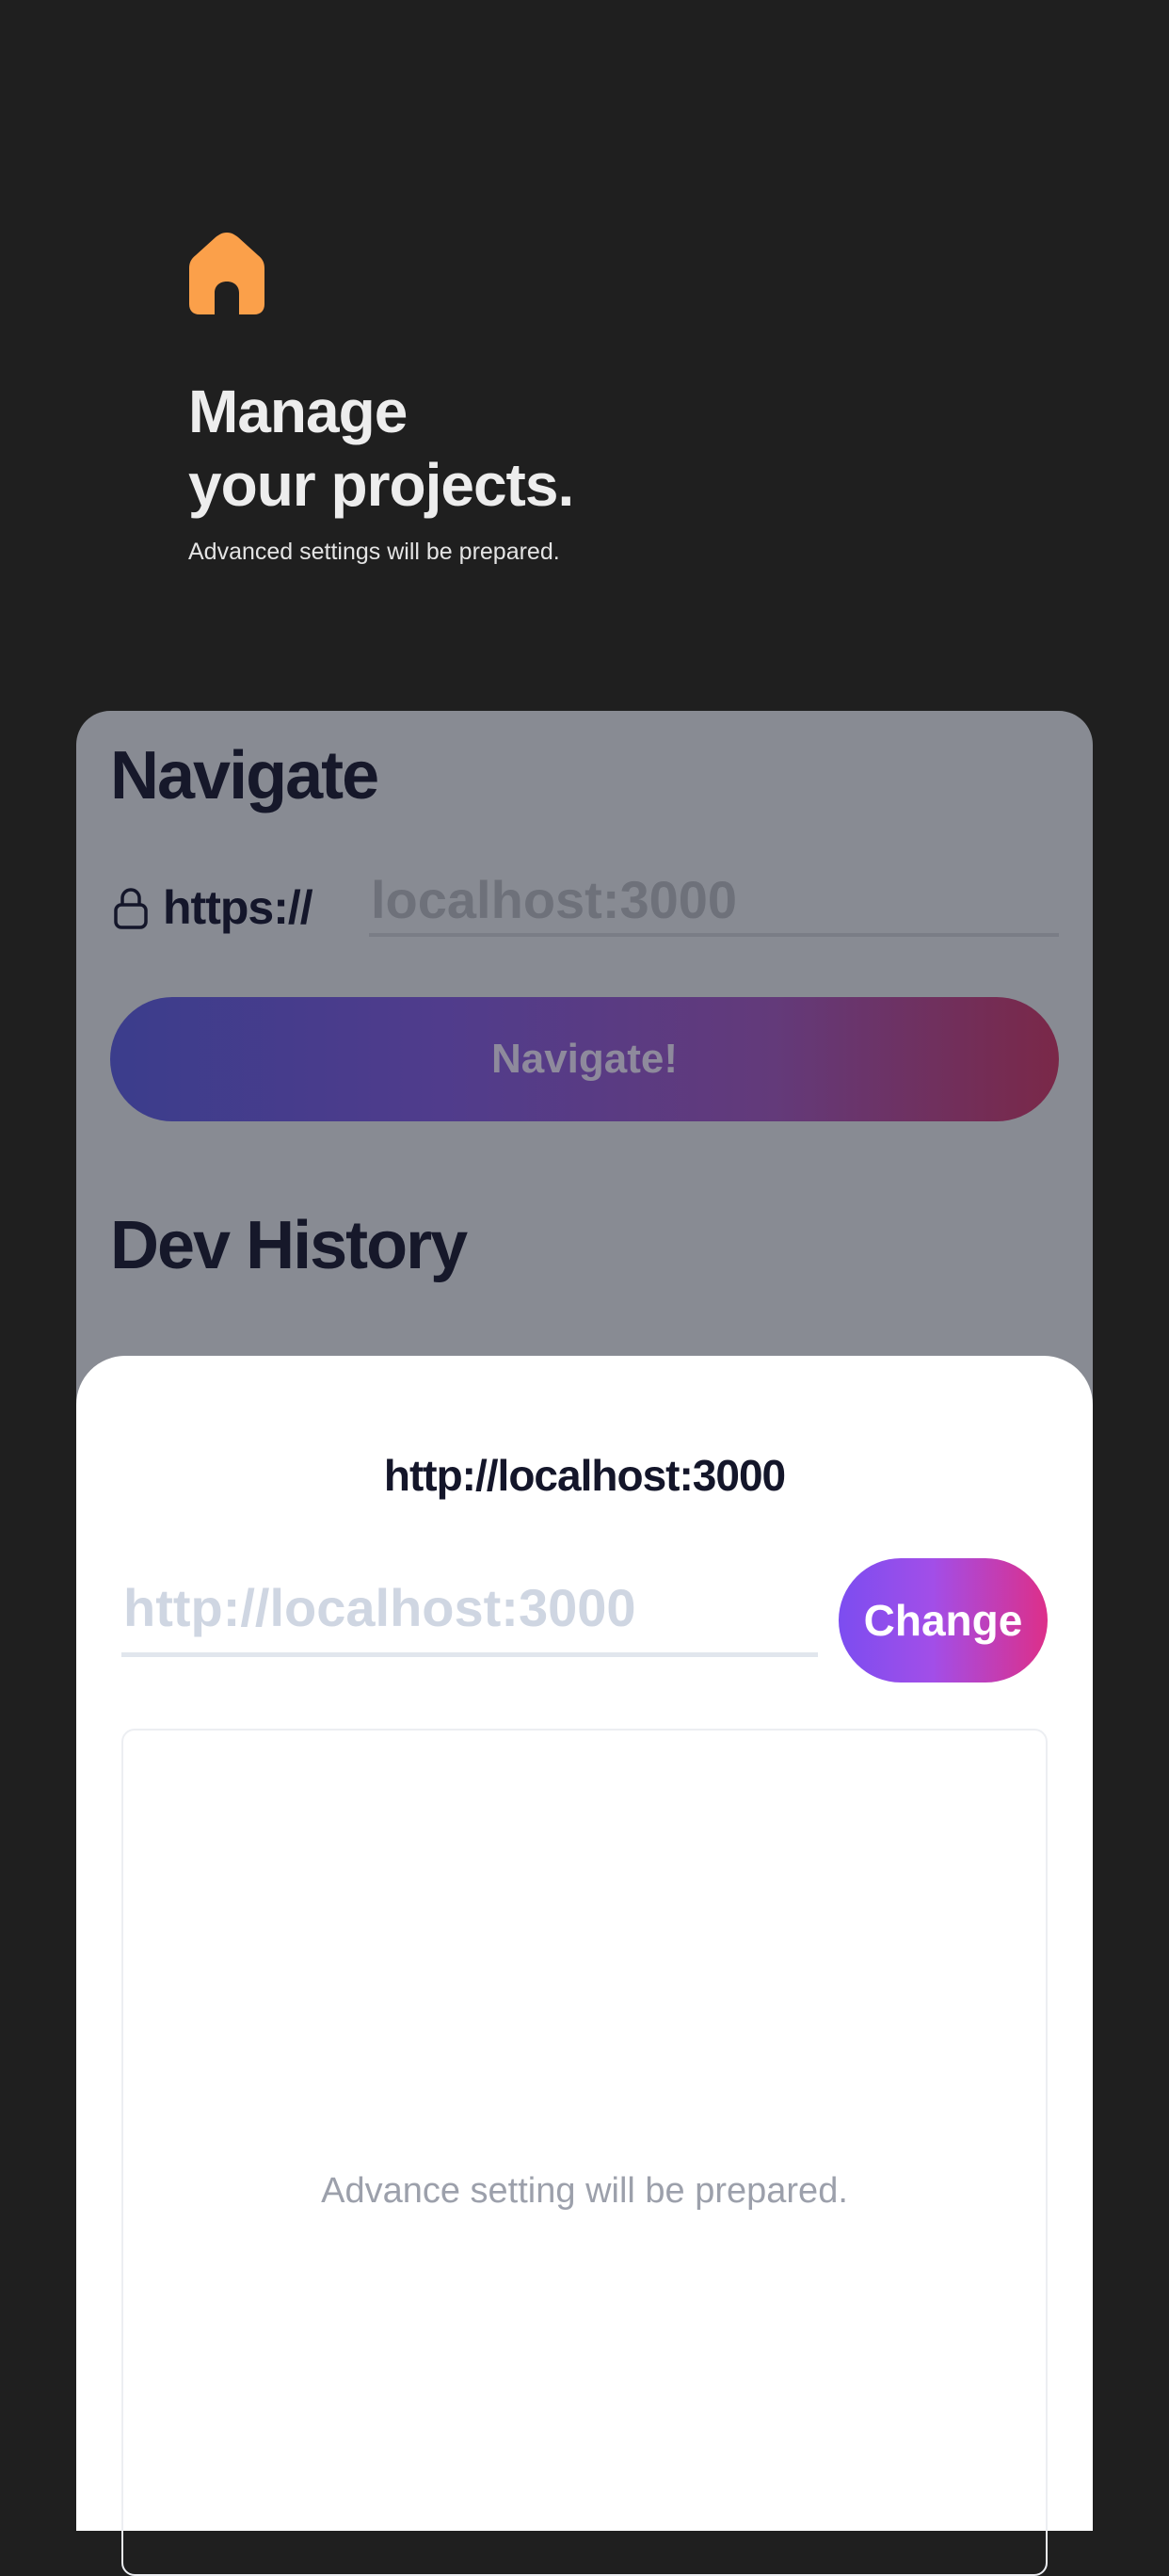 The image size is (1169, 2576). Describe the element at coordinates (298, 411) in the screenshot. I see `hero-title-line1: Manage` at that location.